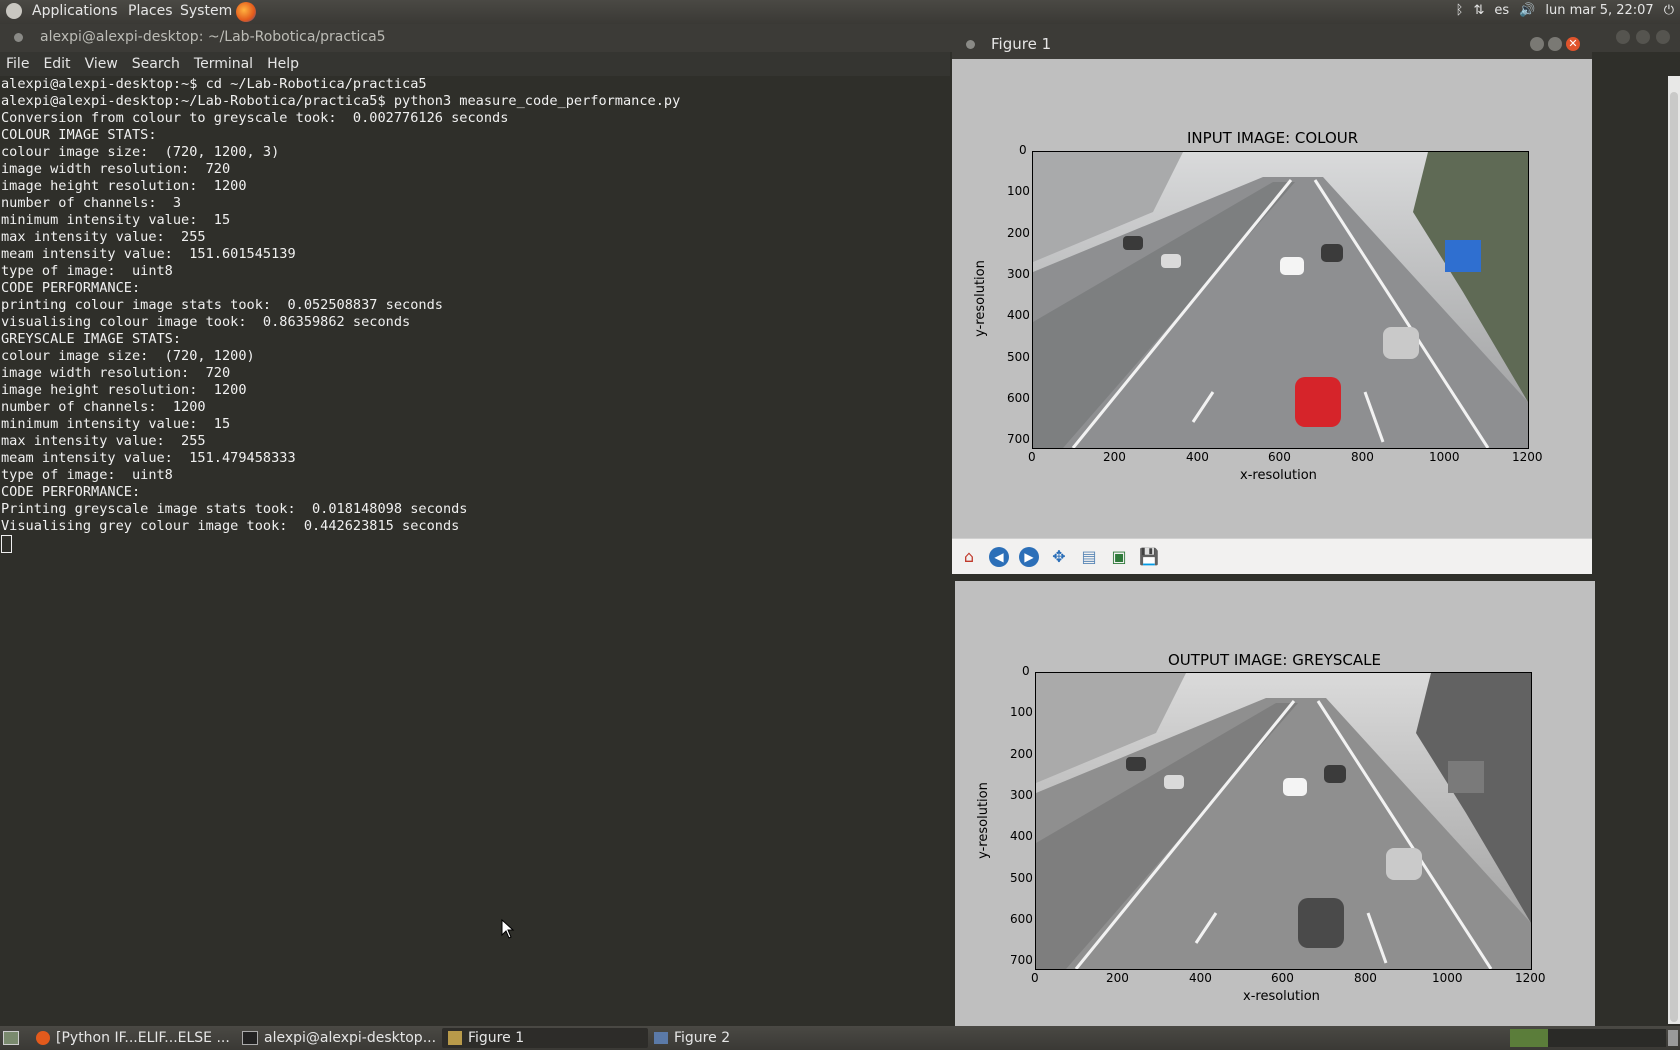 The image size is (1680, 1050). What do you see at coordinates (1478, 10) in the screenshot?
I see `network-icon: ⇅` at bounding box center [1478, 10].